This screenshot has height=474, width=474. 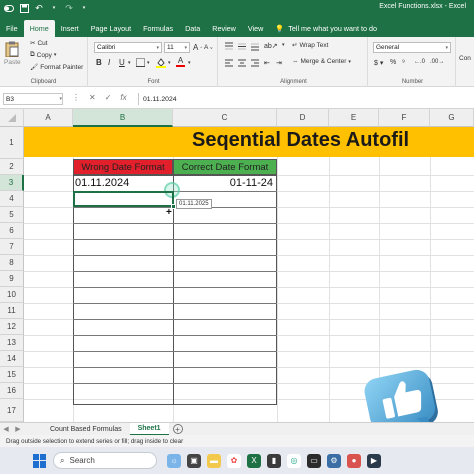 What do you see at coordinates (128, 47) in the screenshot?
I see `font-name-select: Calibri ▾` at bounding box center [128, 47].